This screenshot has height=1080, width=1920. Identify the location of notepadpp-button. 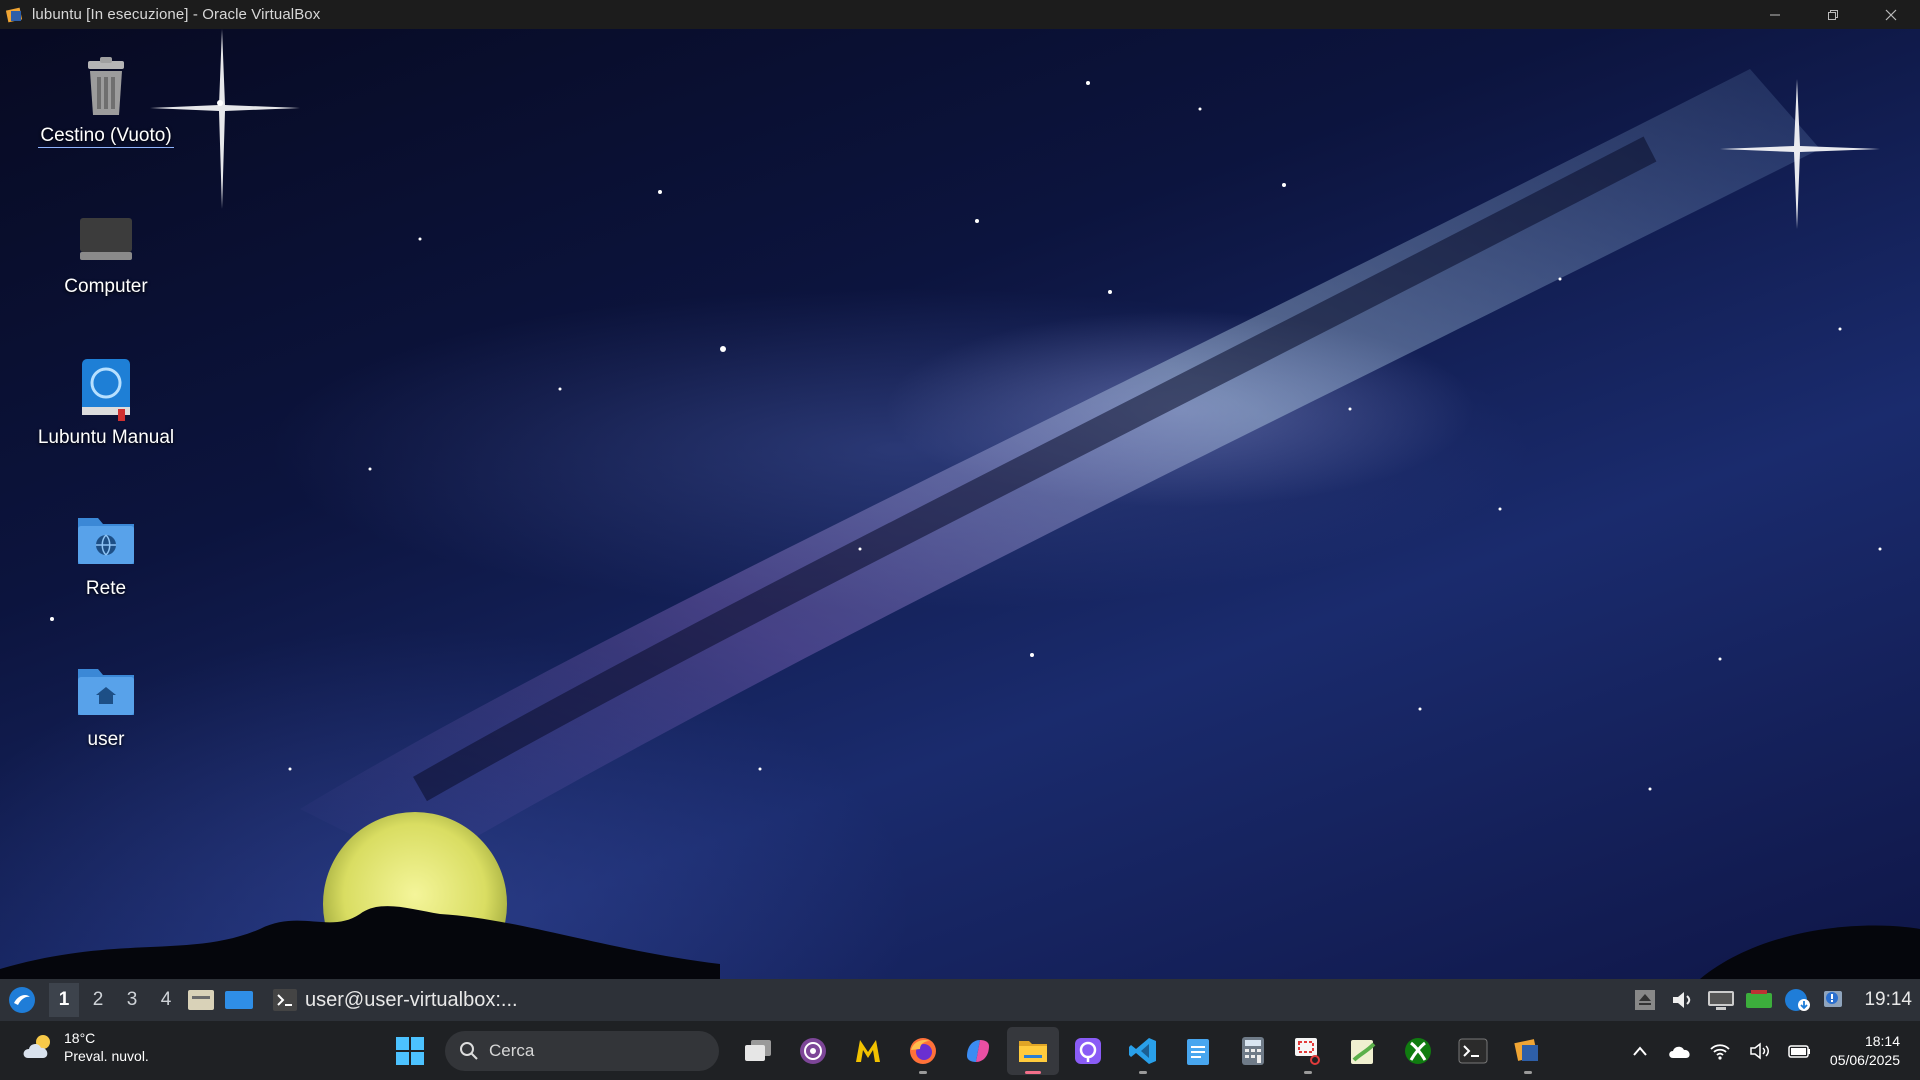
(1363, 1051).